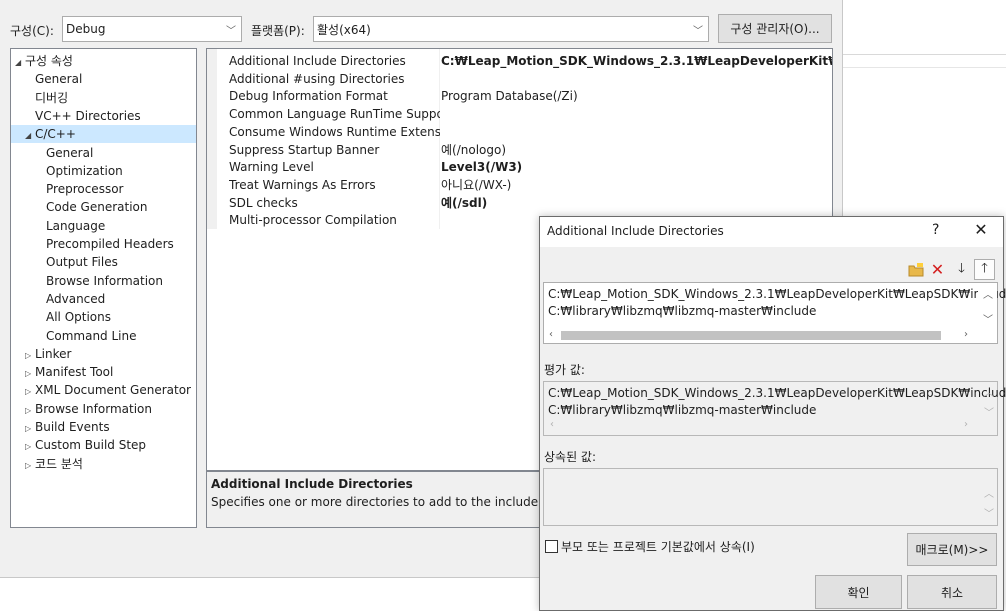 The height and width of the screenshot is (611, 1006). I want to click on close-button: ✕, so click(981, 229).